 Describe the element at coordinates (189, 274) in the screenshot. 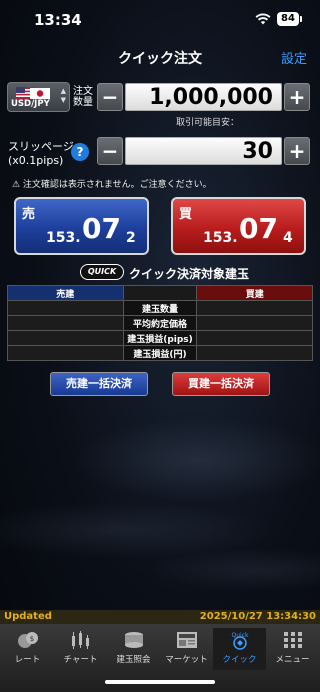

I see `quick-positions-title: クイック決済対象建玉` at that location.